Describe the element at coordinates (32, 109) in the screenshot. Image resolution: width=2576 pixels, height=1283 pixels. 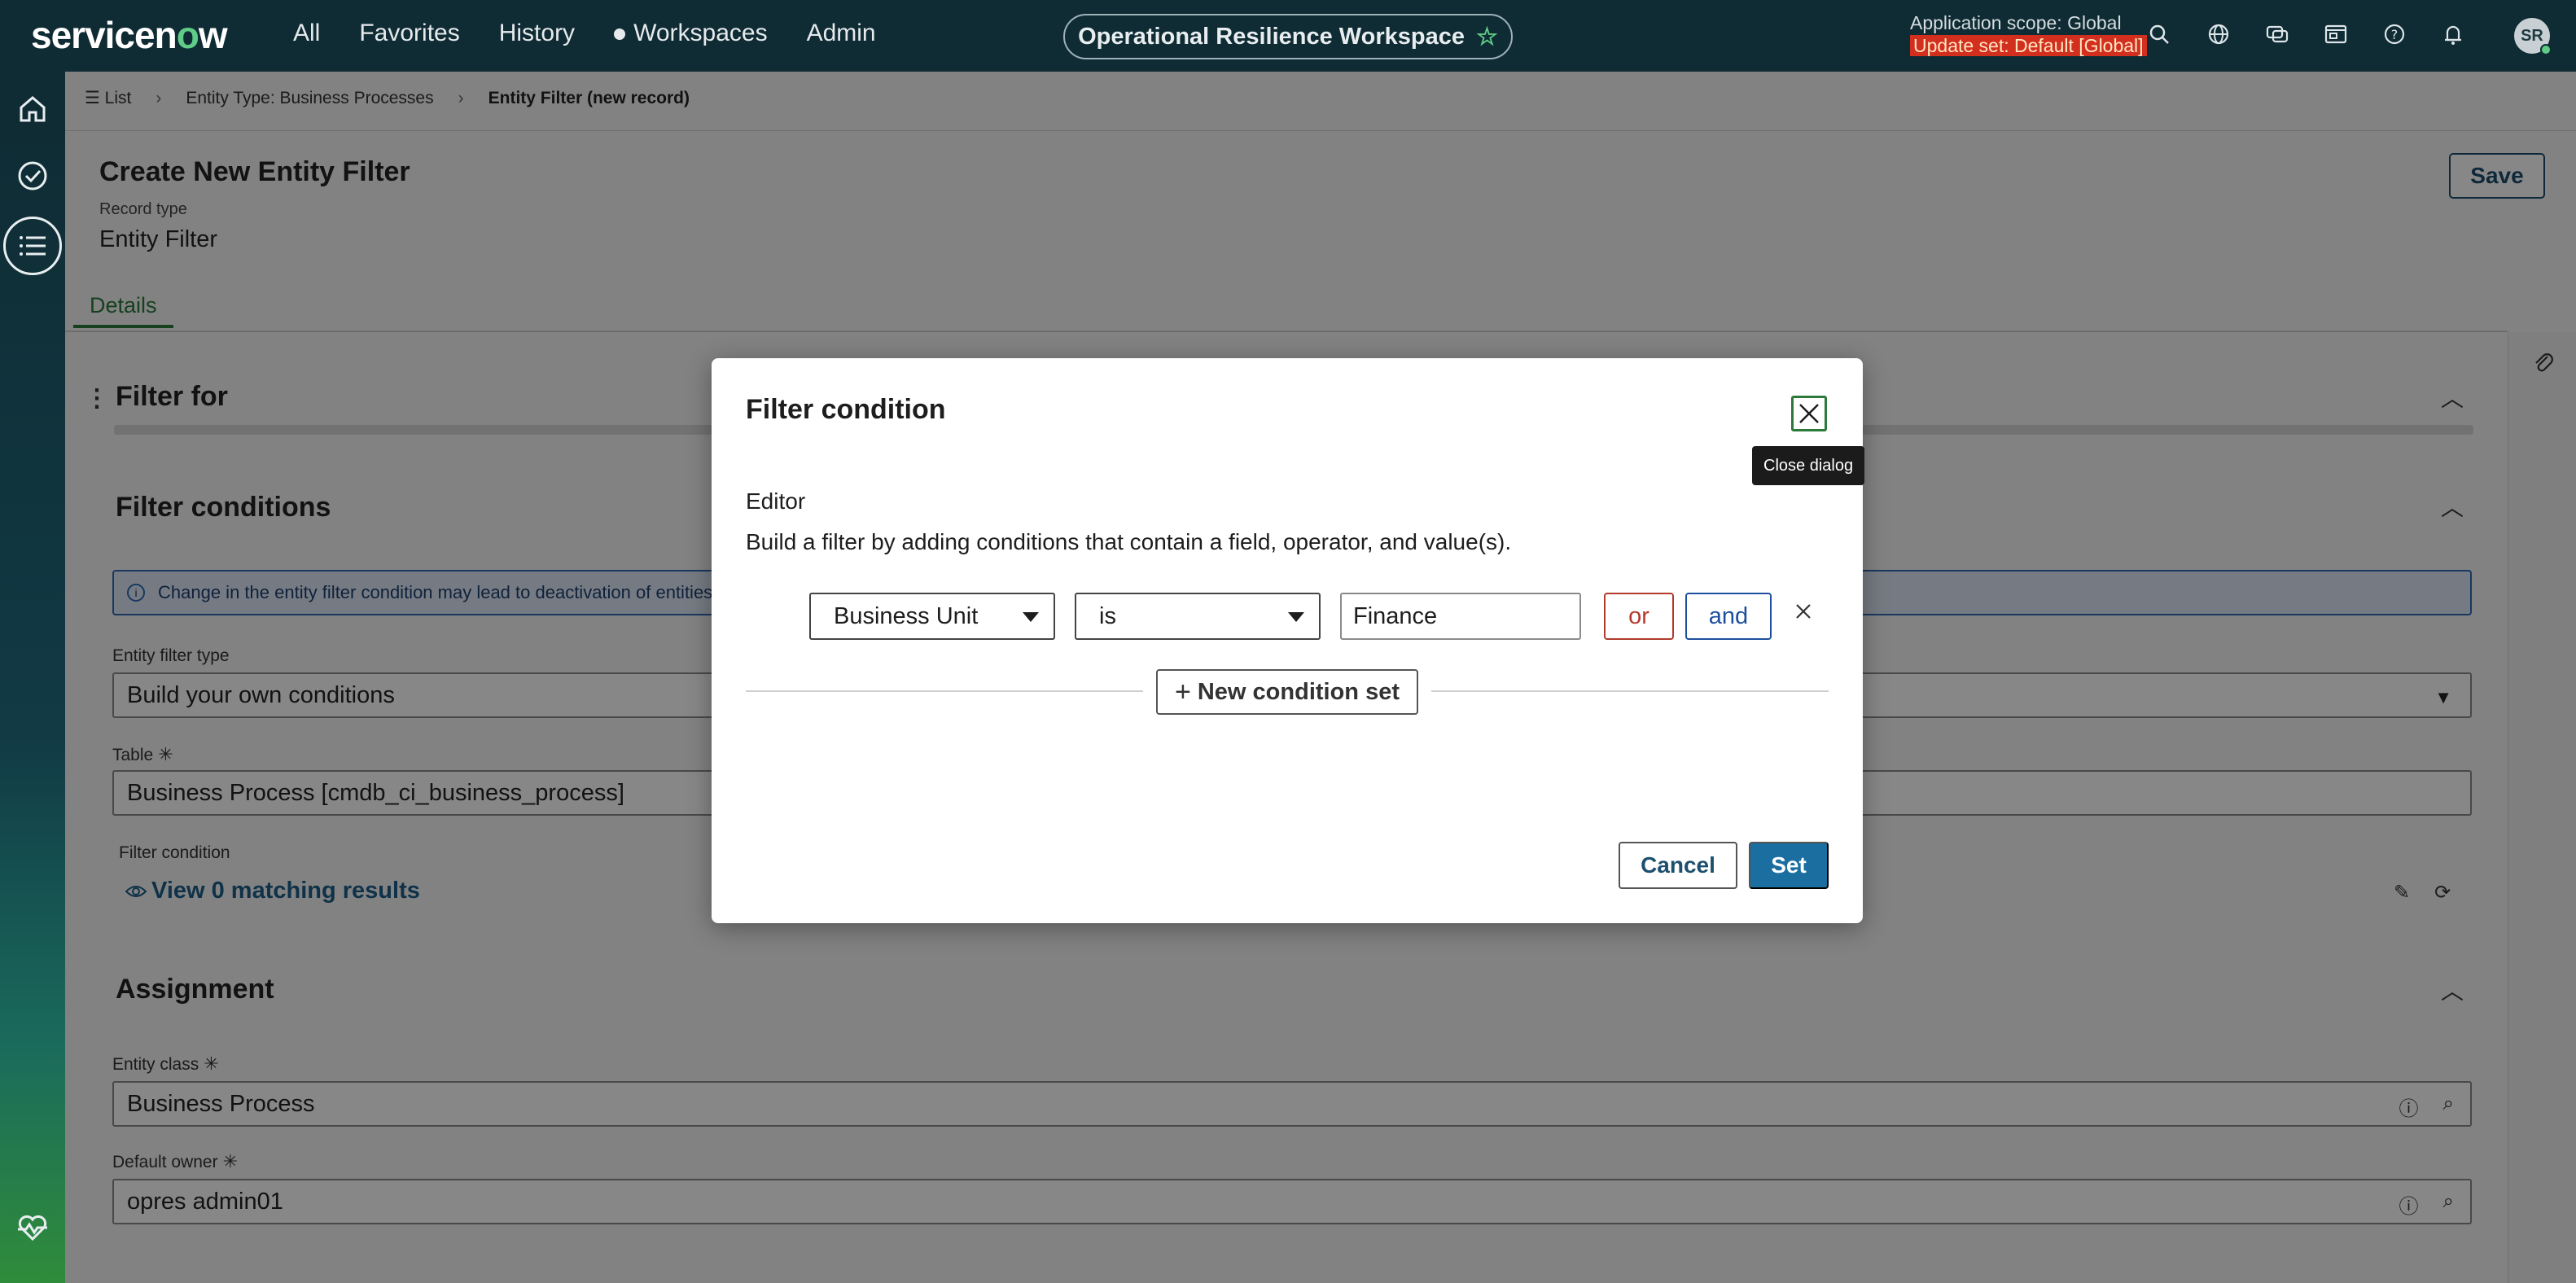
I see `home-icon` at that location.